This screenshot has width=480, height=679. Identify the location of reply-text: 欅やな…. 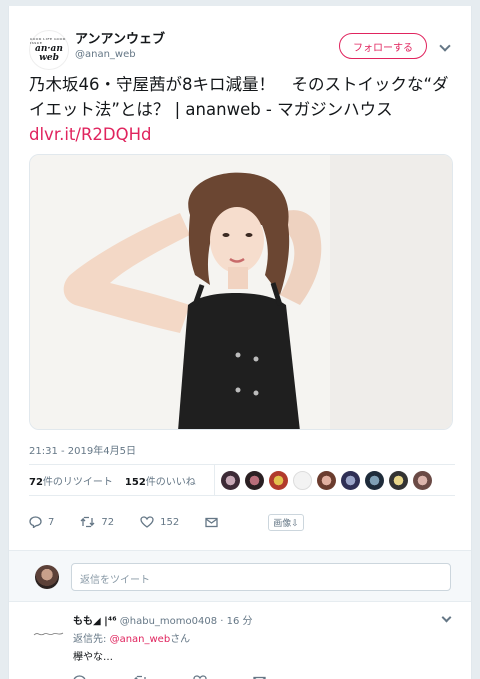
(93, 657).